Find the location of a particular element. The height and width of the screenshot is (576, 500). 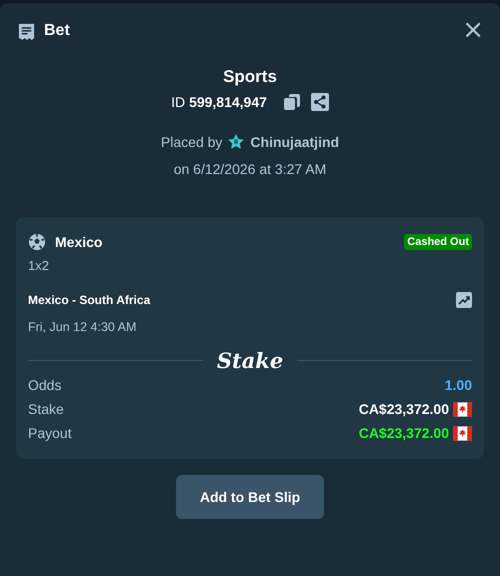

row-label: Odds is located at coordinates (45, 385).